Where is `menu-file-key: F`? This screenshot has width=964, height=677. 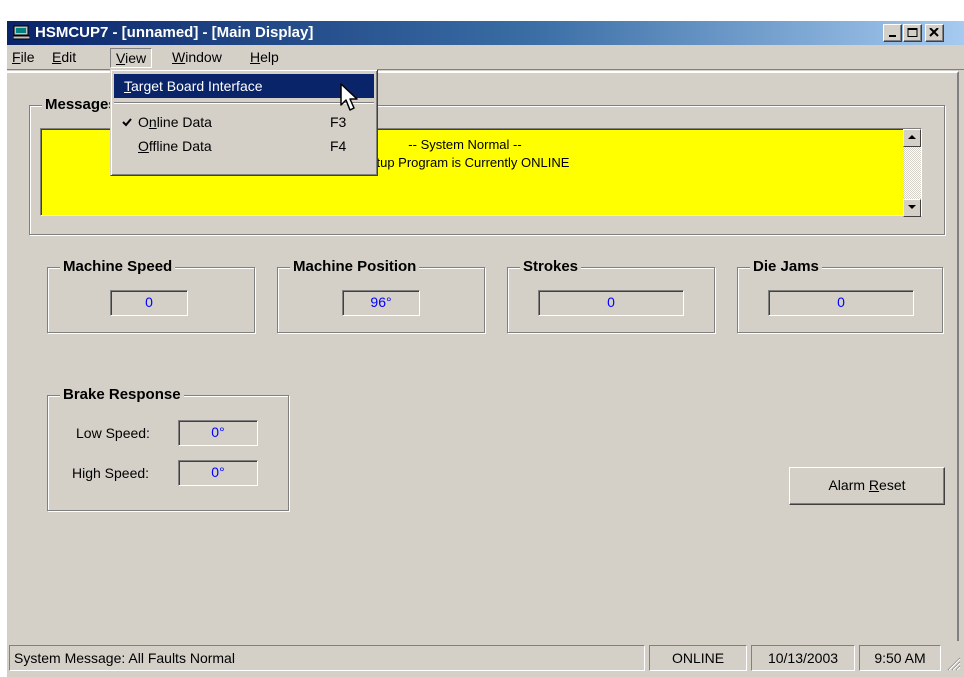 menu-file-key: F is located at coordinates (16, 57).